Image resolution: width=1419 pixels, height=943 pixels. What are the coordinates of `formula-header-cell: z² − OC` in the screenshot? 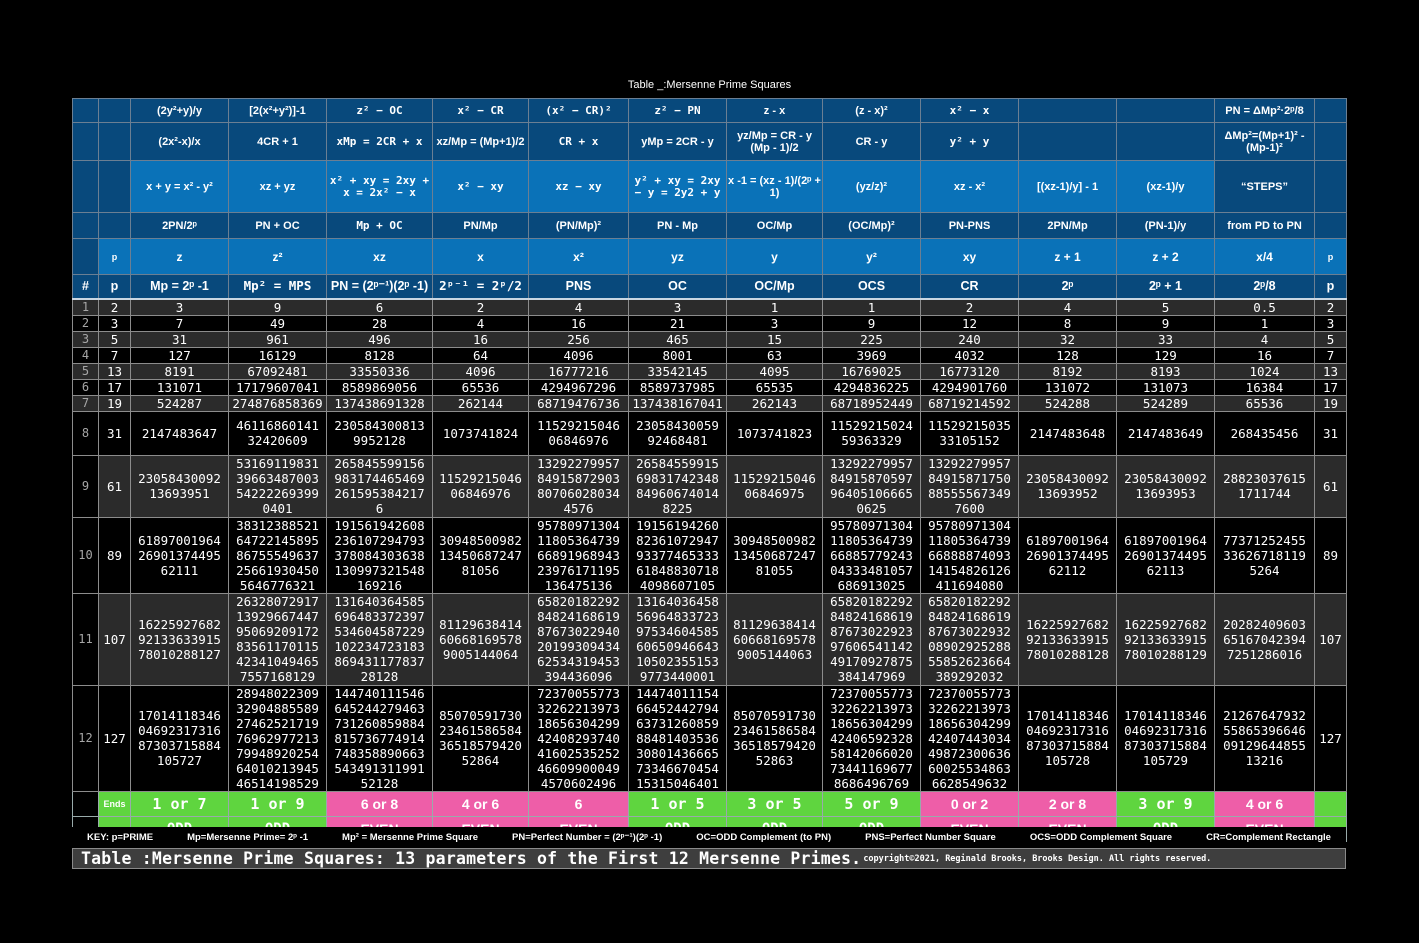 It's located at (379, 110).